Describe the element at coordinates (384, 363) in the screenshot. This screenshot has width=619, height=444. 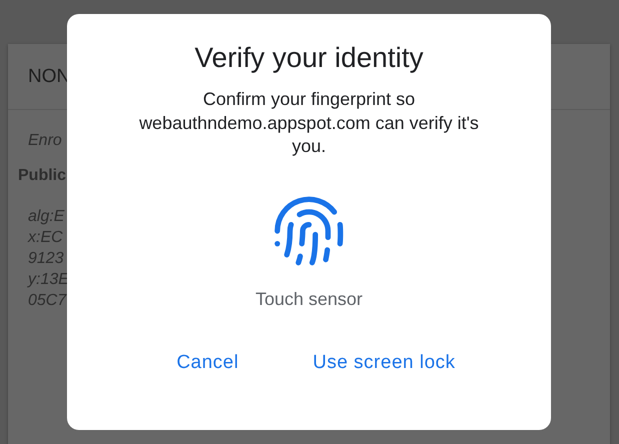
I see `screen-lock-button: Use screen lock` at that location.